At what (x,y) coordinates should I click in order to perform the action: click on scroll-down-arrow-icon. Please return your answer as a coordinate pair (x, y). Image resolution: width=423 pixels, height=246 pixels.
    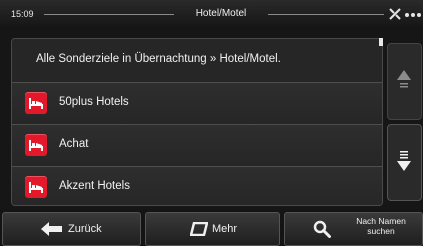
    Looking at the image, I should click on (404, 161).